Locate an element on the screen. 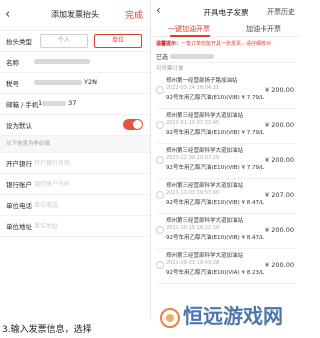  tax-id-label: 税号 is located at coordinates (12, 84).